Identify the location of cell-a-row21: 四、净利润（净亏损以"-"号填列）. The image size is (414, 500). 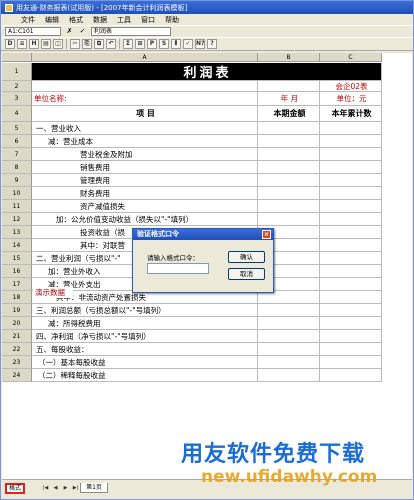
(145, 336).